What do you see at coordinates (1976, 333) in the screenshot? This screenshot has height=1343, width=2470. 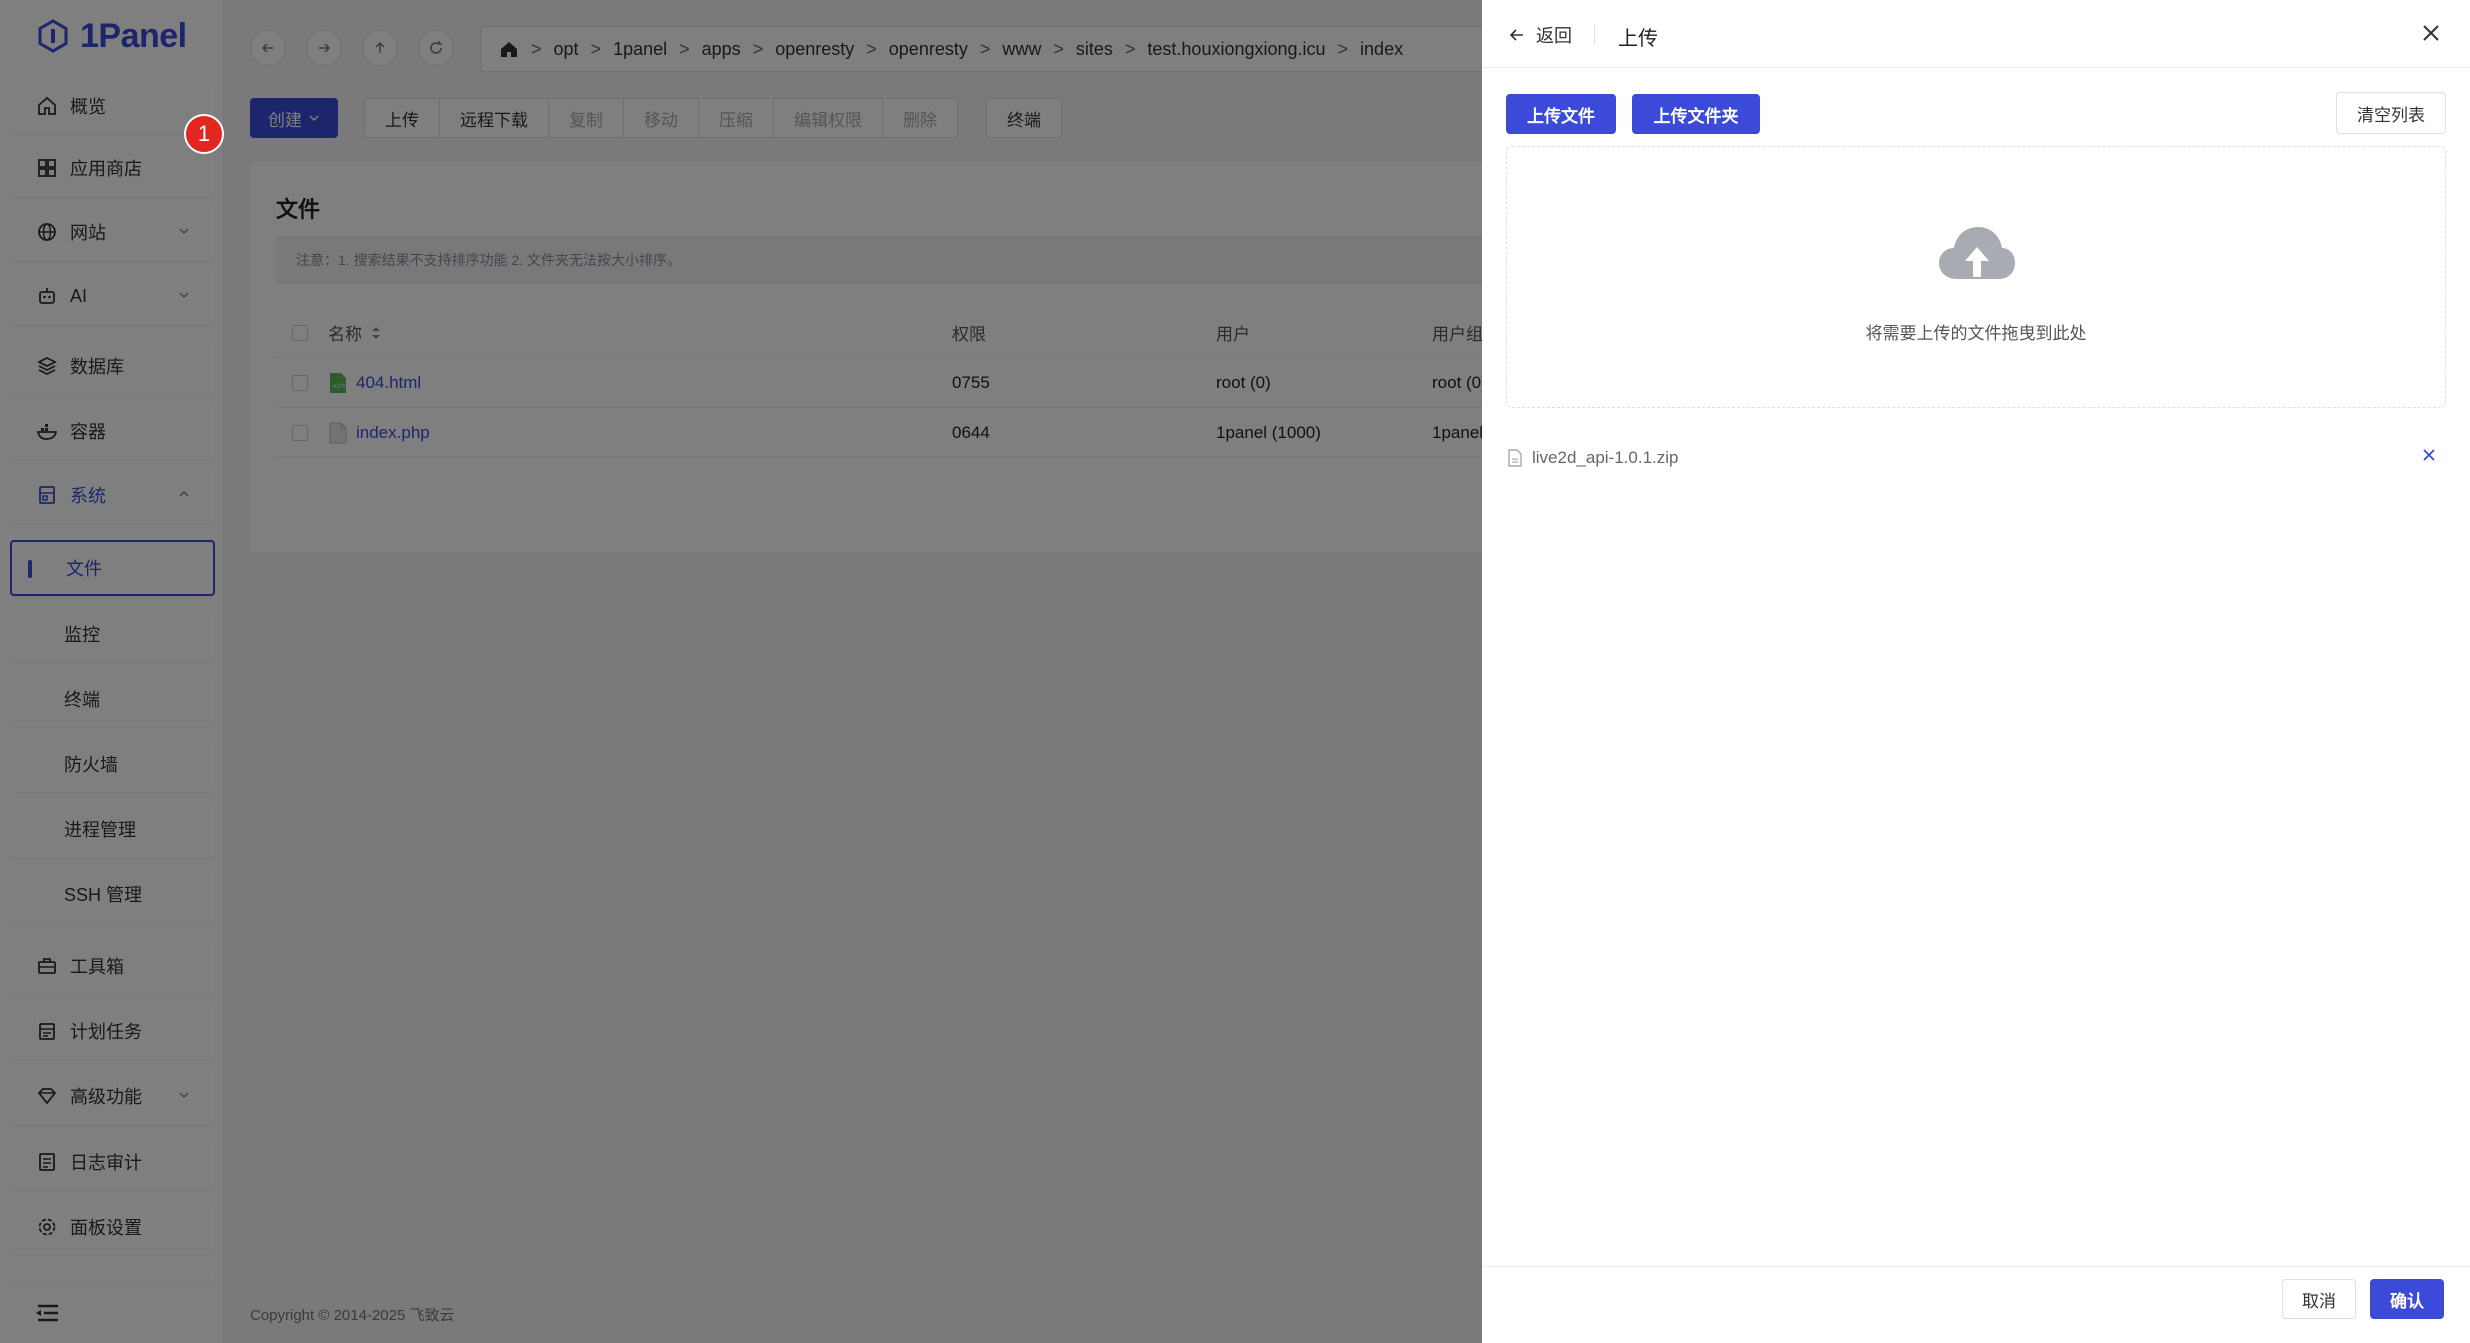 I see `drop-hint: 将需要上传的文件拖曳到此处` at bounding box center [1976, 333].